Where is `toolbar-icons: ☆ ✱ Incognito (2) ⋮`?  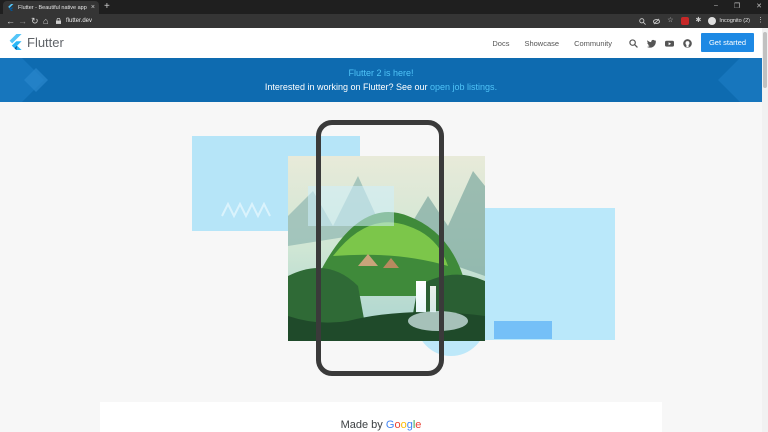
toolbar-icons: ☆ ✱ Incognito (2) ⋮ is located at coordinates (701, 21).